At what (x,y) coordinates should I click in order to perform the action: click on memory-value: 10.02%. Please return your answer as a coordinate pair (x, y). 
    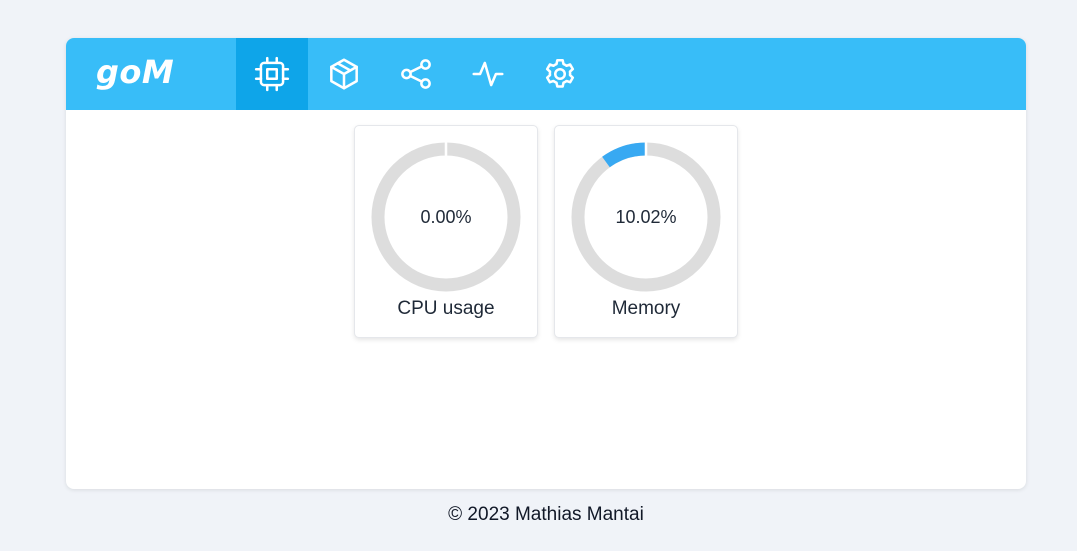
    Looking at the image, I should click on (646, 216).